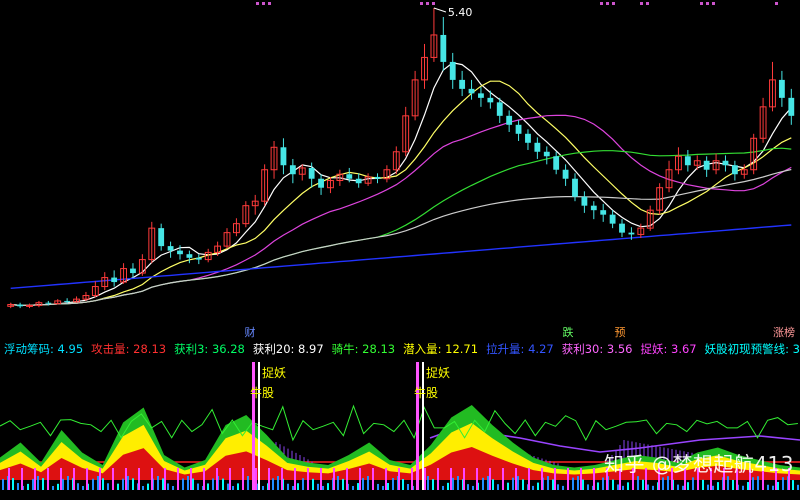 This screenshot has height=500, width=800. I want to click on signal-label-top: 捉妖, so click(438, 372).